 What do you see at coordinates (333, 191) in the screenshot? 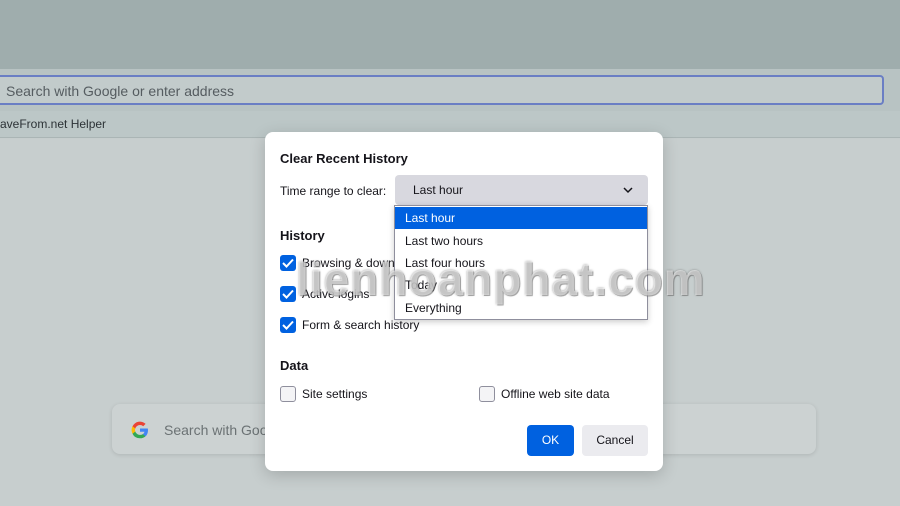
I see `time-range-label: Time range to clear:` at bounding box center [333, 191].